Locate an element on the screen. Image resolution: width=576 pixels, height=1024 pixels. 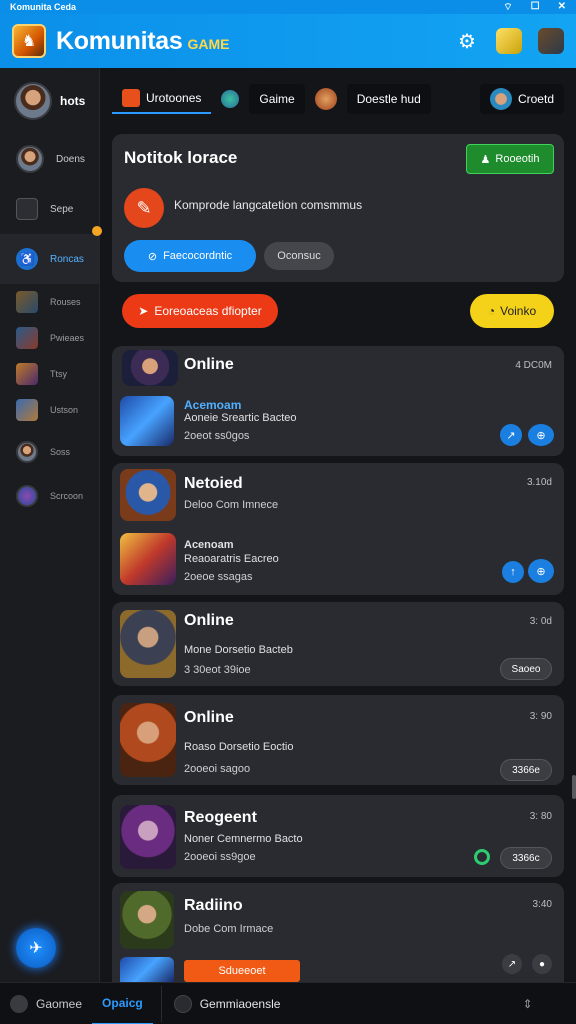
feed-title: Netoied is located at coordinates (213, 483).